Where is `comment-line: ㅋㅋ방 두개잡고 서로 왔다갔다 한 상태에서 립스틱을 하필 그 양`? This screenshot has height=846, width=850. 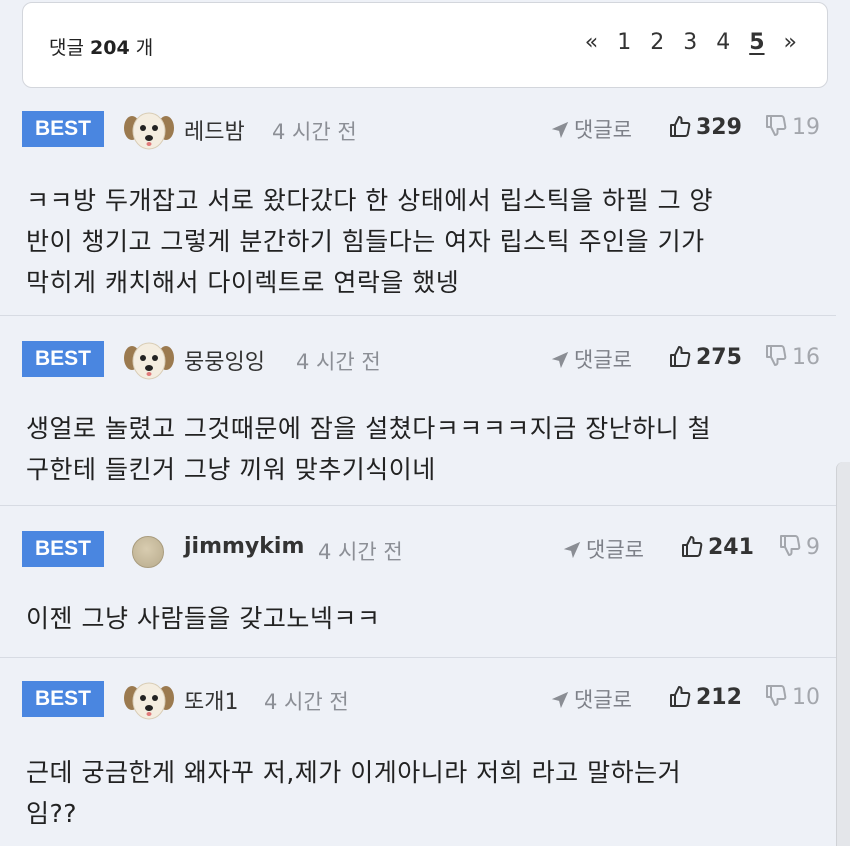
comment-line: ㅋㅋ방 두개잡고 서로 왔다갔다 한 상태에서 립스틱을 하필 그 양 is located at coordinates (370, 200).